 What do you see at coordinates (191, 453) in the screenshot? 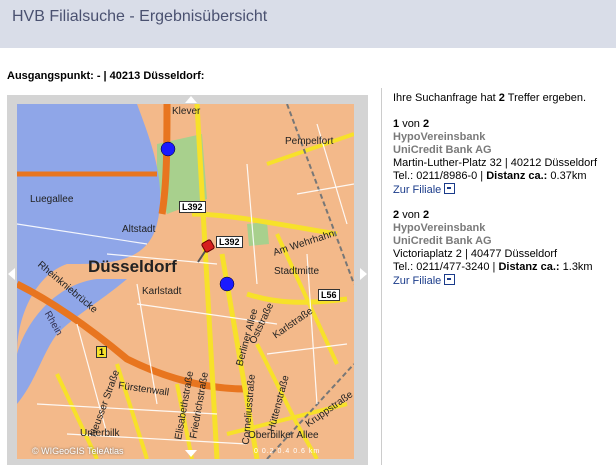
I see `map-pan-down-button` at bounding box center [191, 453].